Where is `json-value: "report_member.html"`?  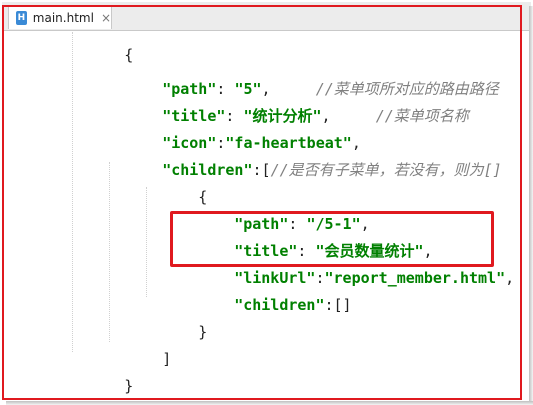
json-value: "report_member.html" is located at coordinates (415, 278).